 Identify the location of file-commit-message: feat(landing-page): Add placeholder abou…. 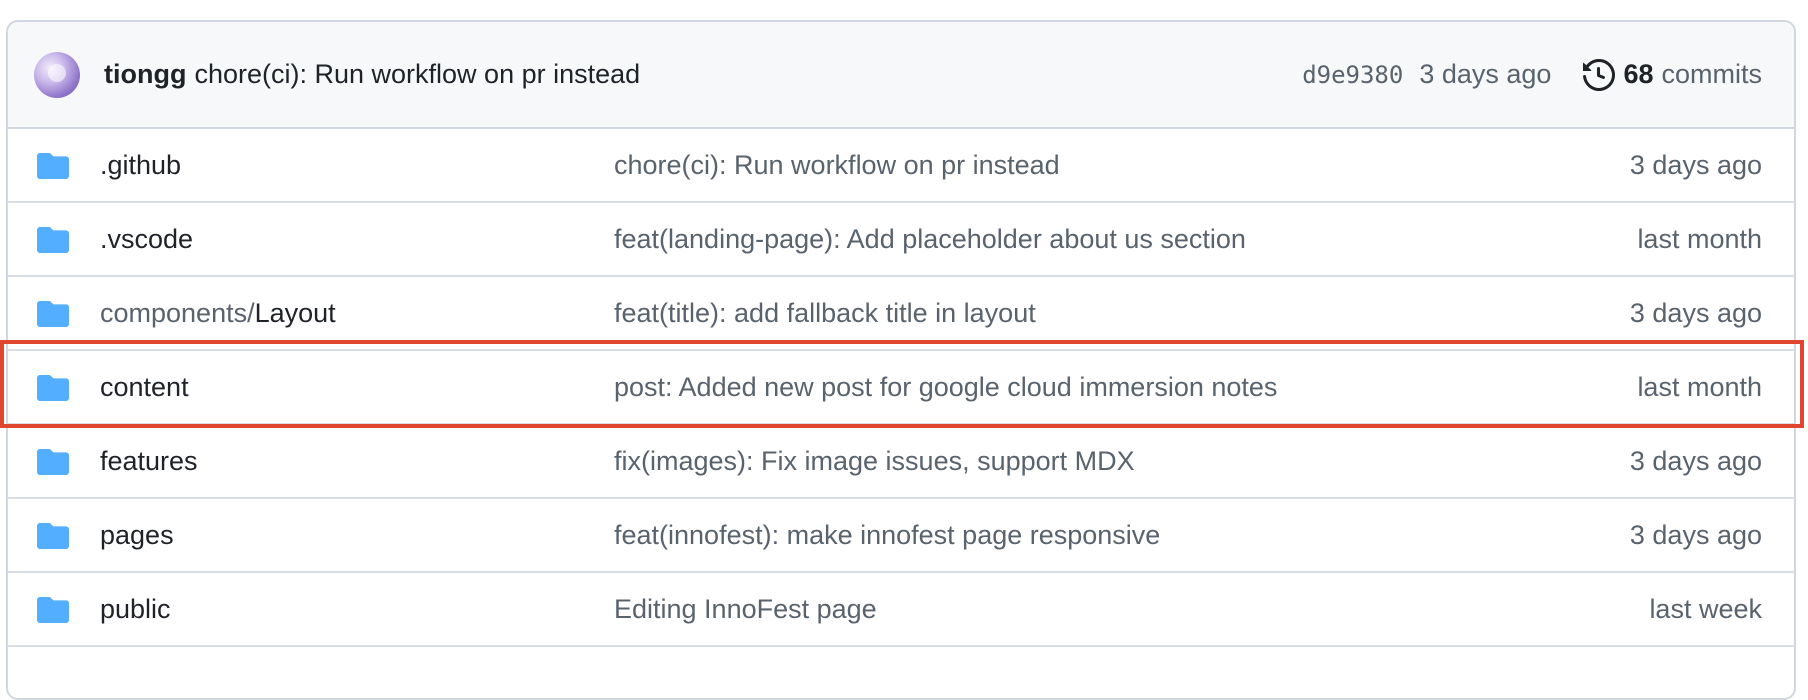
(1125, 239).